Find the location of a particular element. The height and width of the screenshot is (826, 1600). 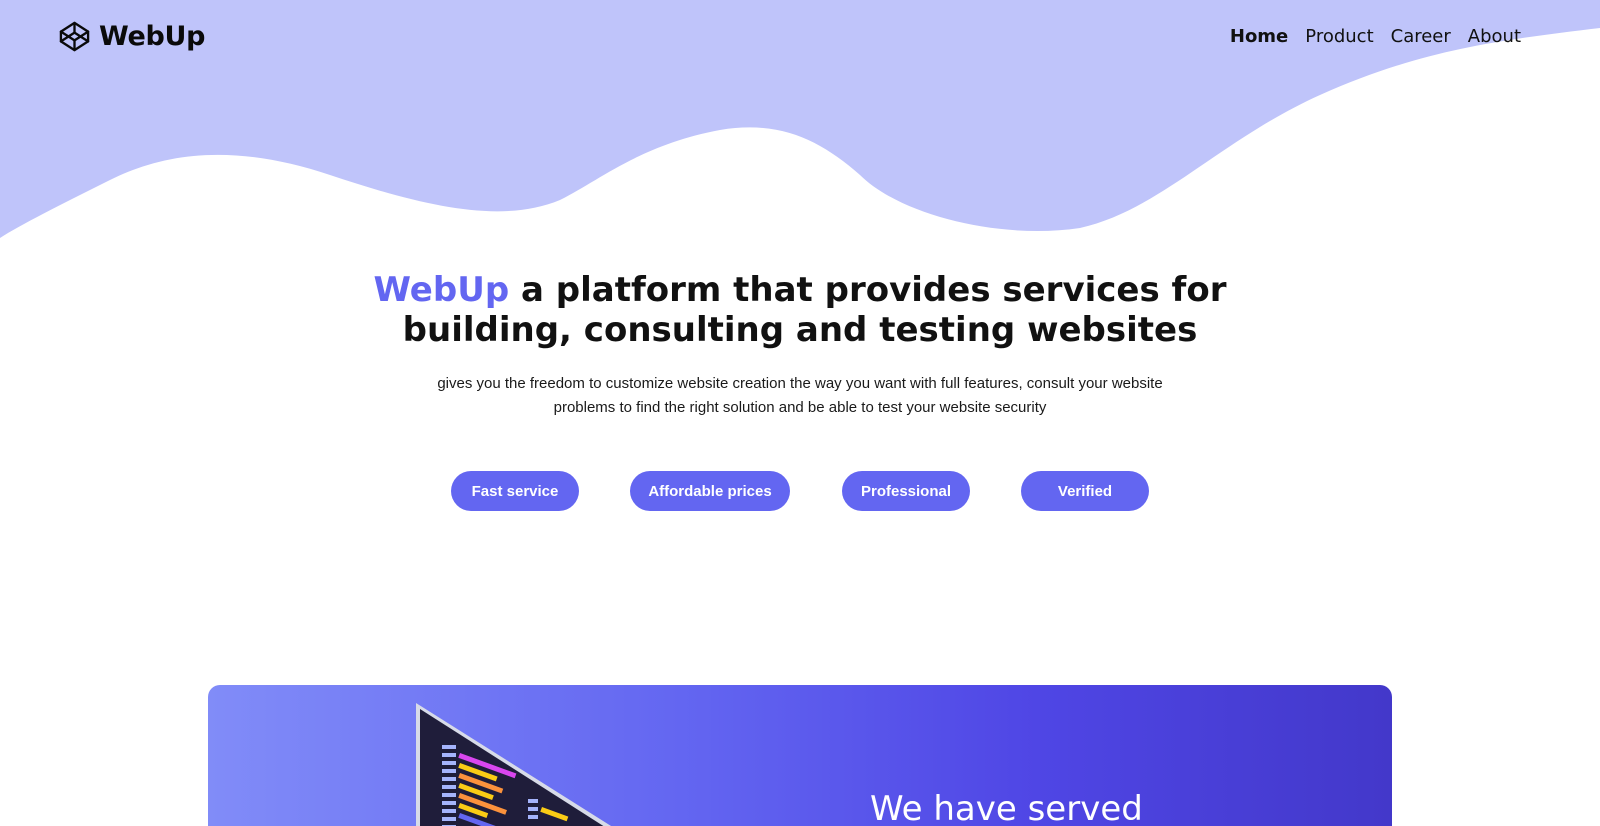

codepen-cube-icon is located at coordinates (74, 36).